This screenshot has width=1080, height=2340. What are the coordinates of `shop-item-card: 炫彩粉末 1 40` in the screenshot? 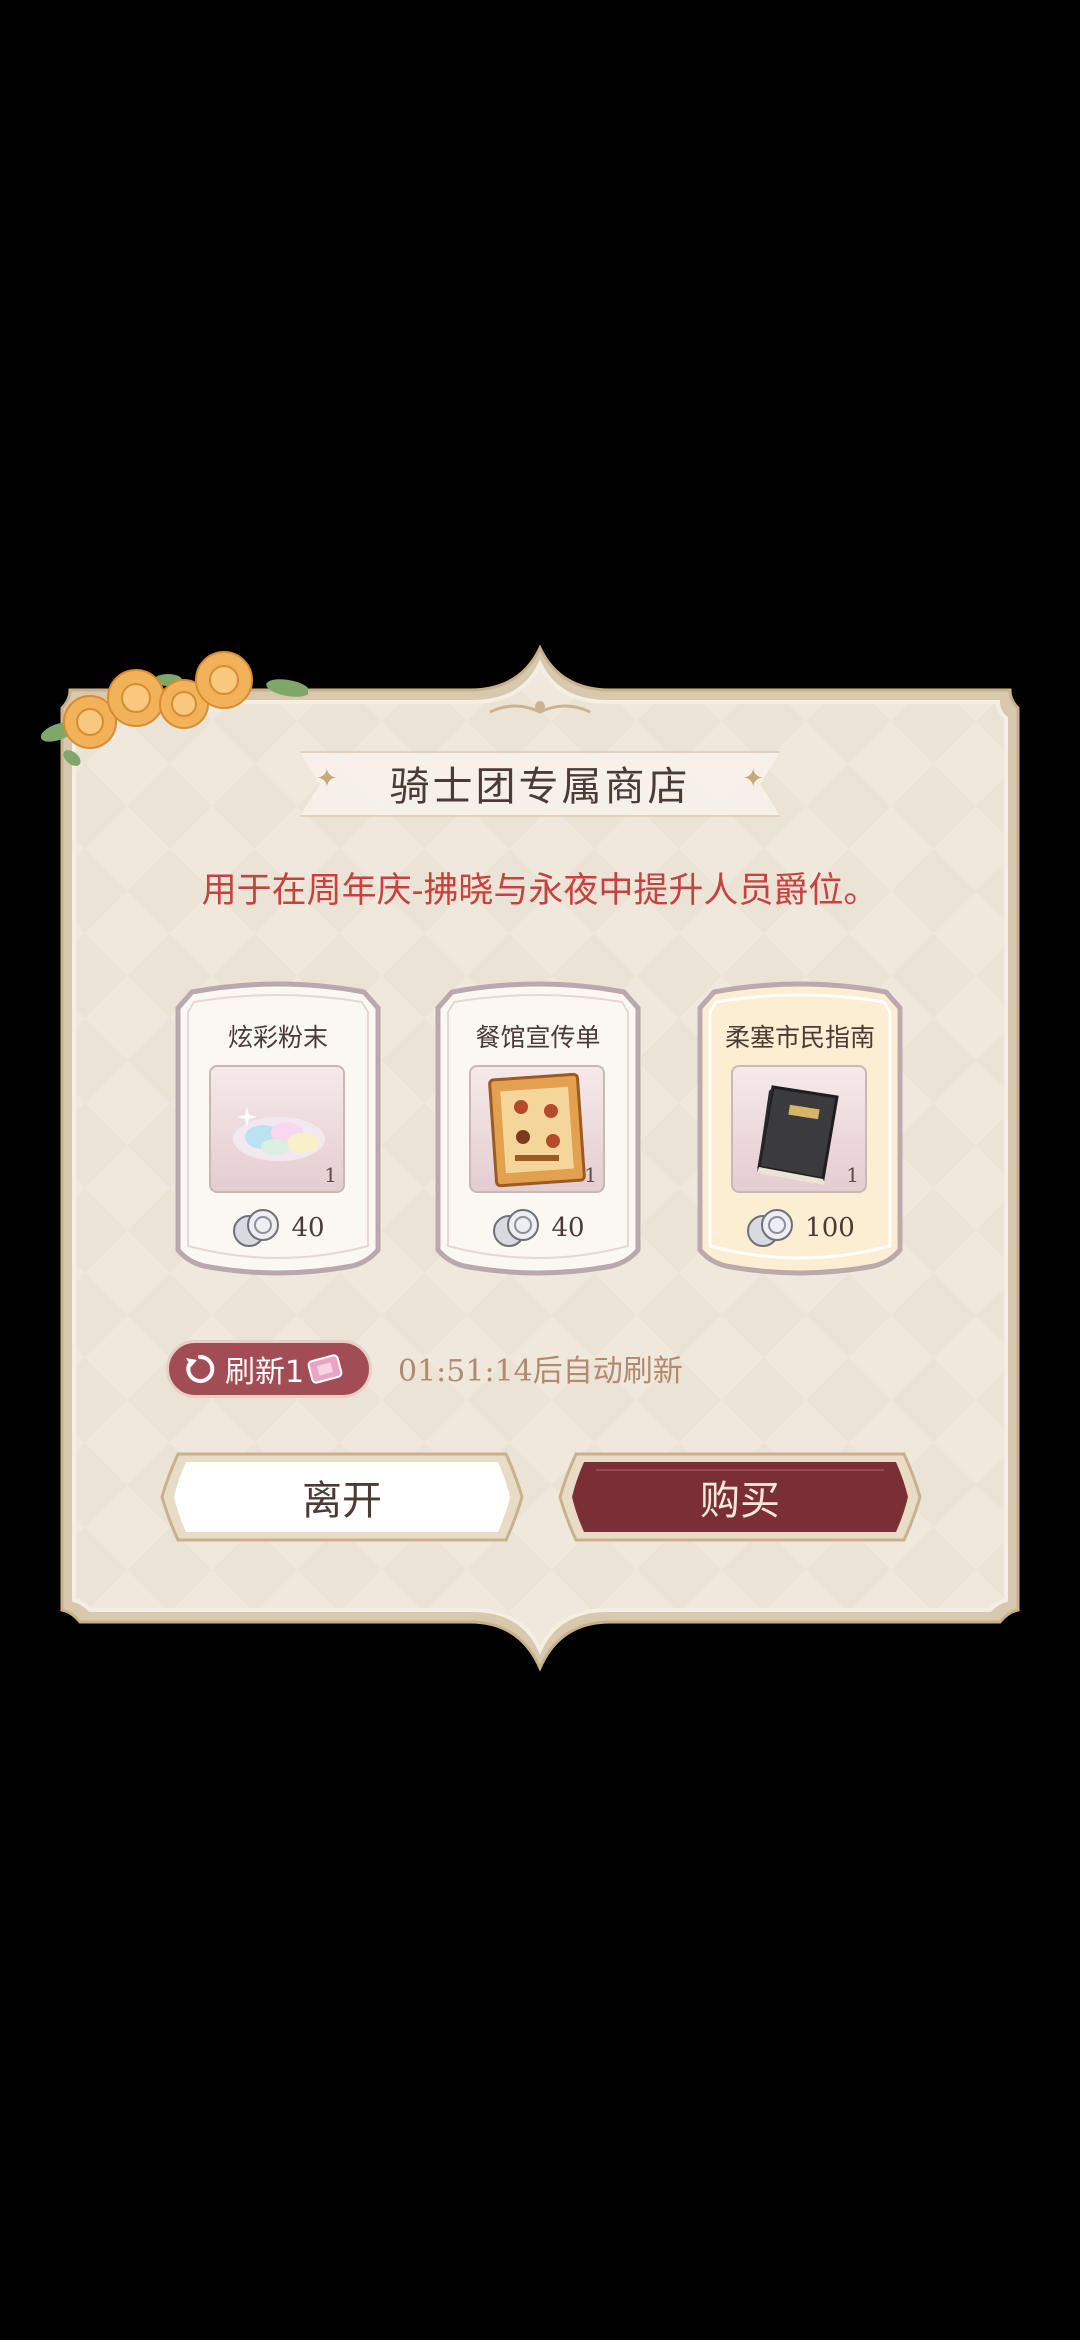 It's located at (278, 1130).